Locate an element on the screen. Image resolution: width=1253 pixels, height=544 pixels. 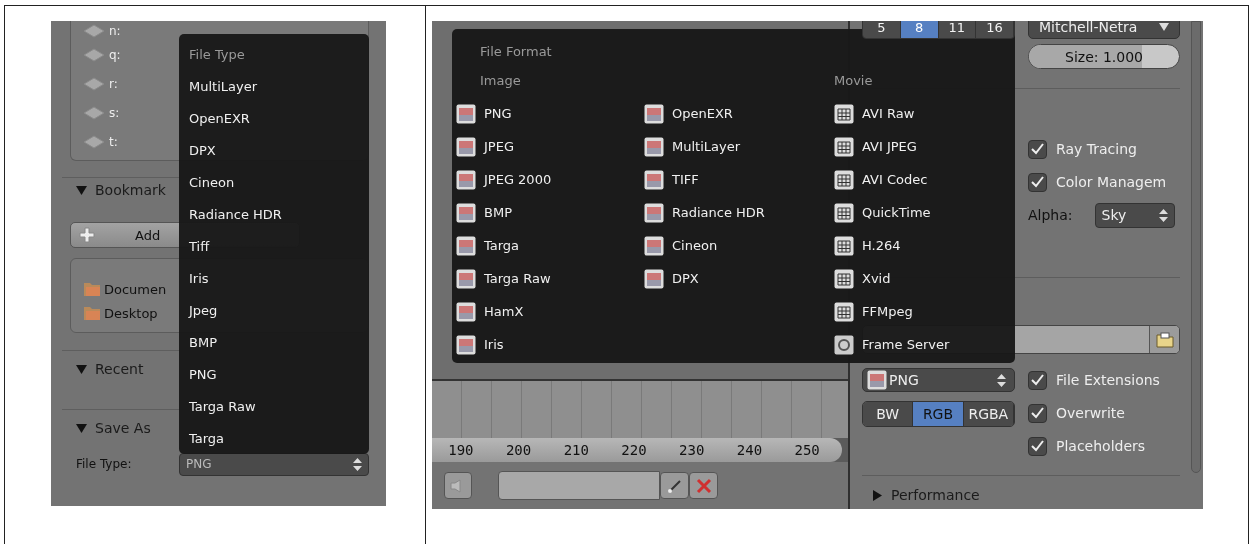
up-down-arrows-icon is located at coordinates (1163, 215).